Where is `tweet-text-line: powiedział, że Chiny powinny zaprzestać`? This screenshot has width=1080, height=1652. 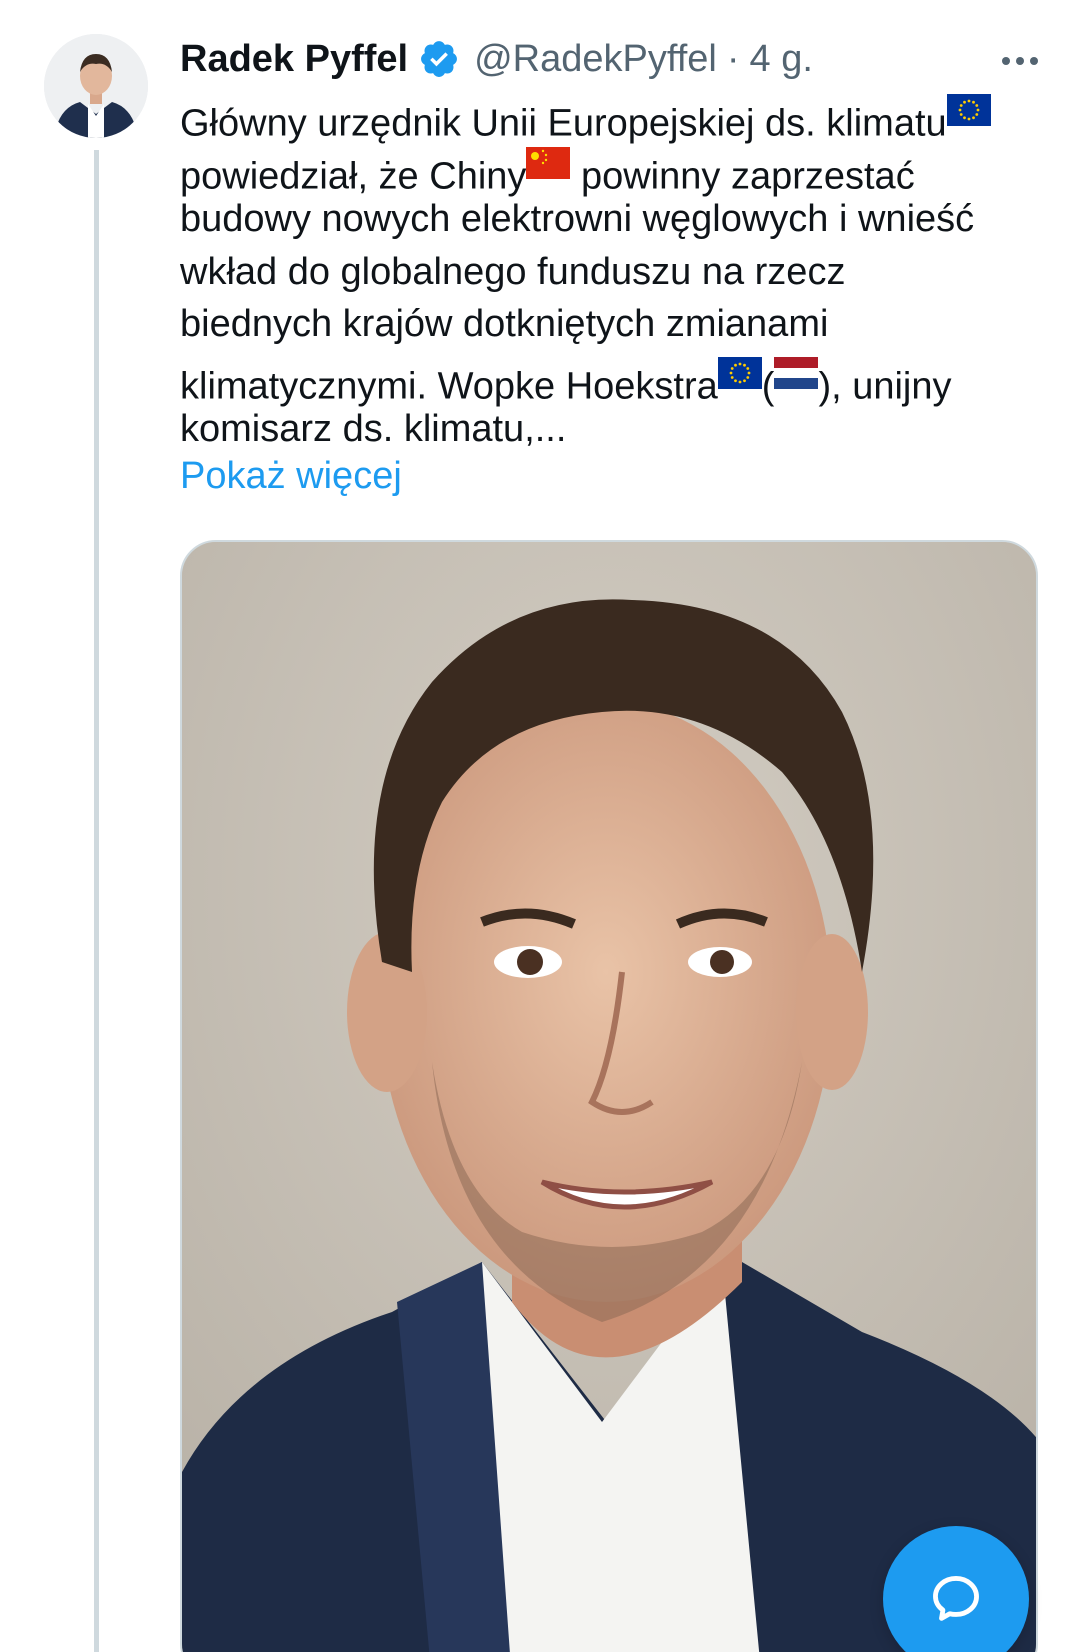 tweet-text-line: powiedział, że Chiny powinny zaprzestać is located at coordinates (610, 169).